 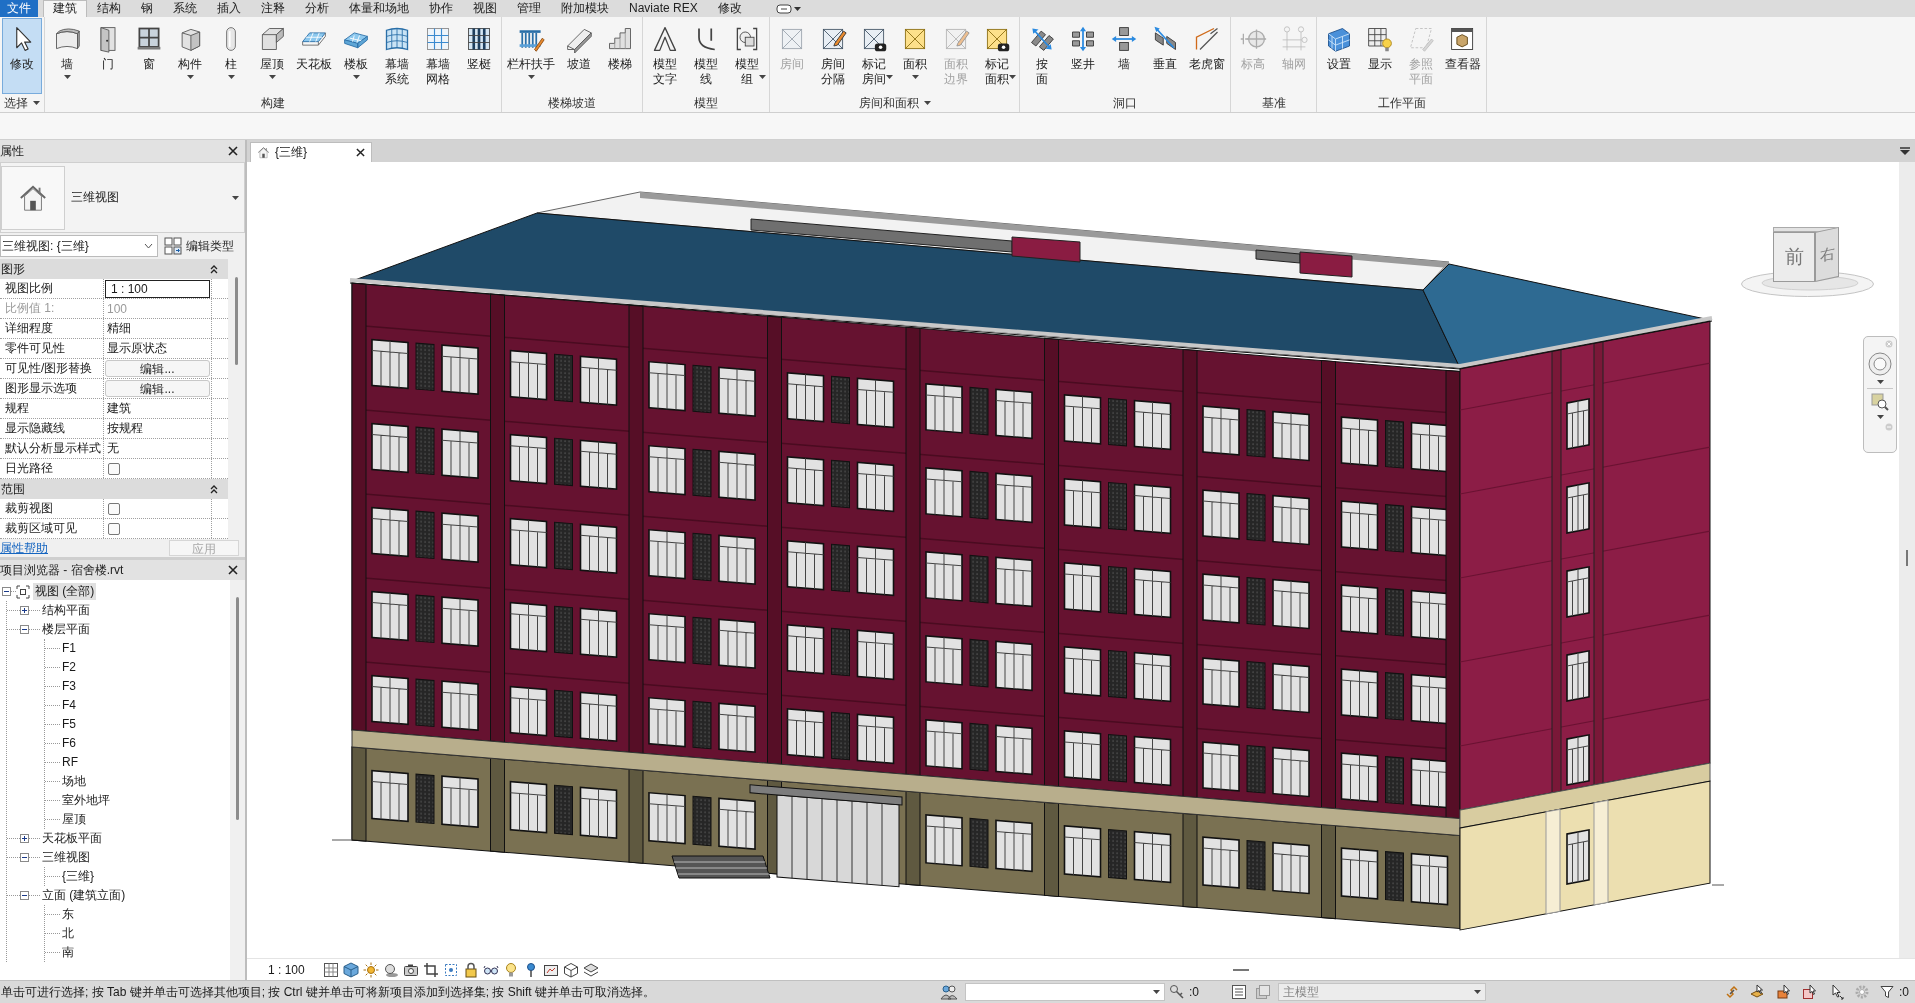 I want to click on crop-icon, so click(x=430, y=969).